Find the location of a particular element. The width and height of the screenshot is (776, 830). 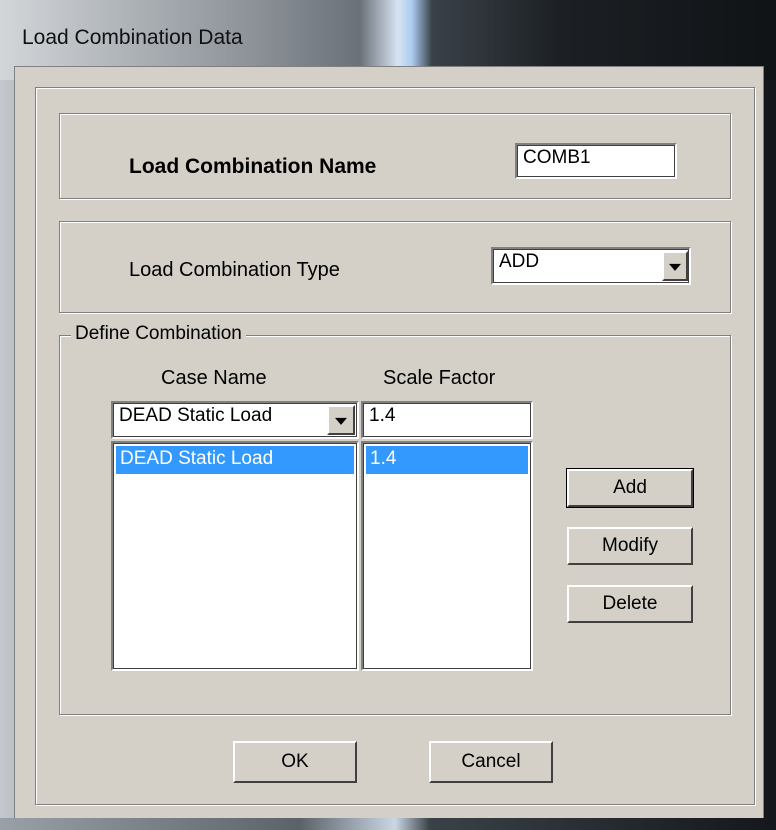

delete-button: Delete is located at coordinates (630, 604).